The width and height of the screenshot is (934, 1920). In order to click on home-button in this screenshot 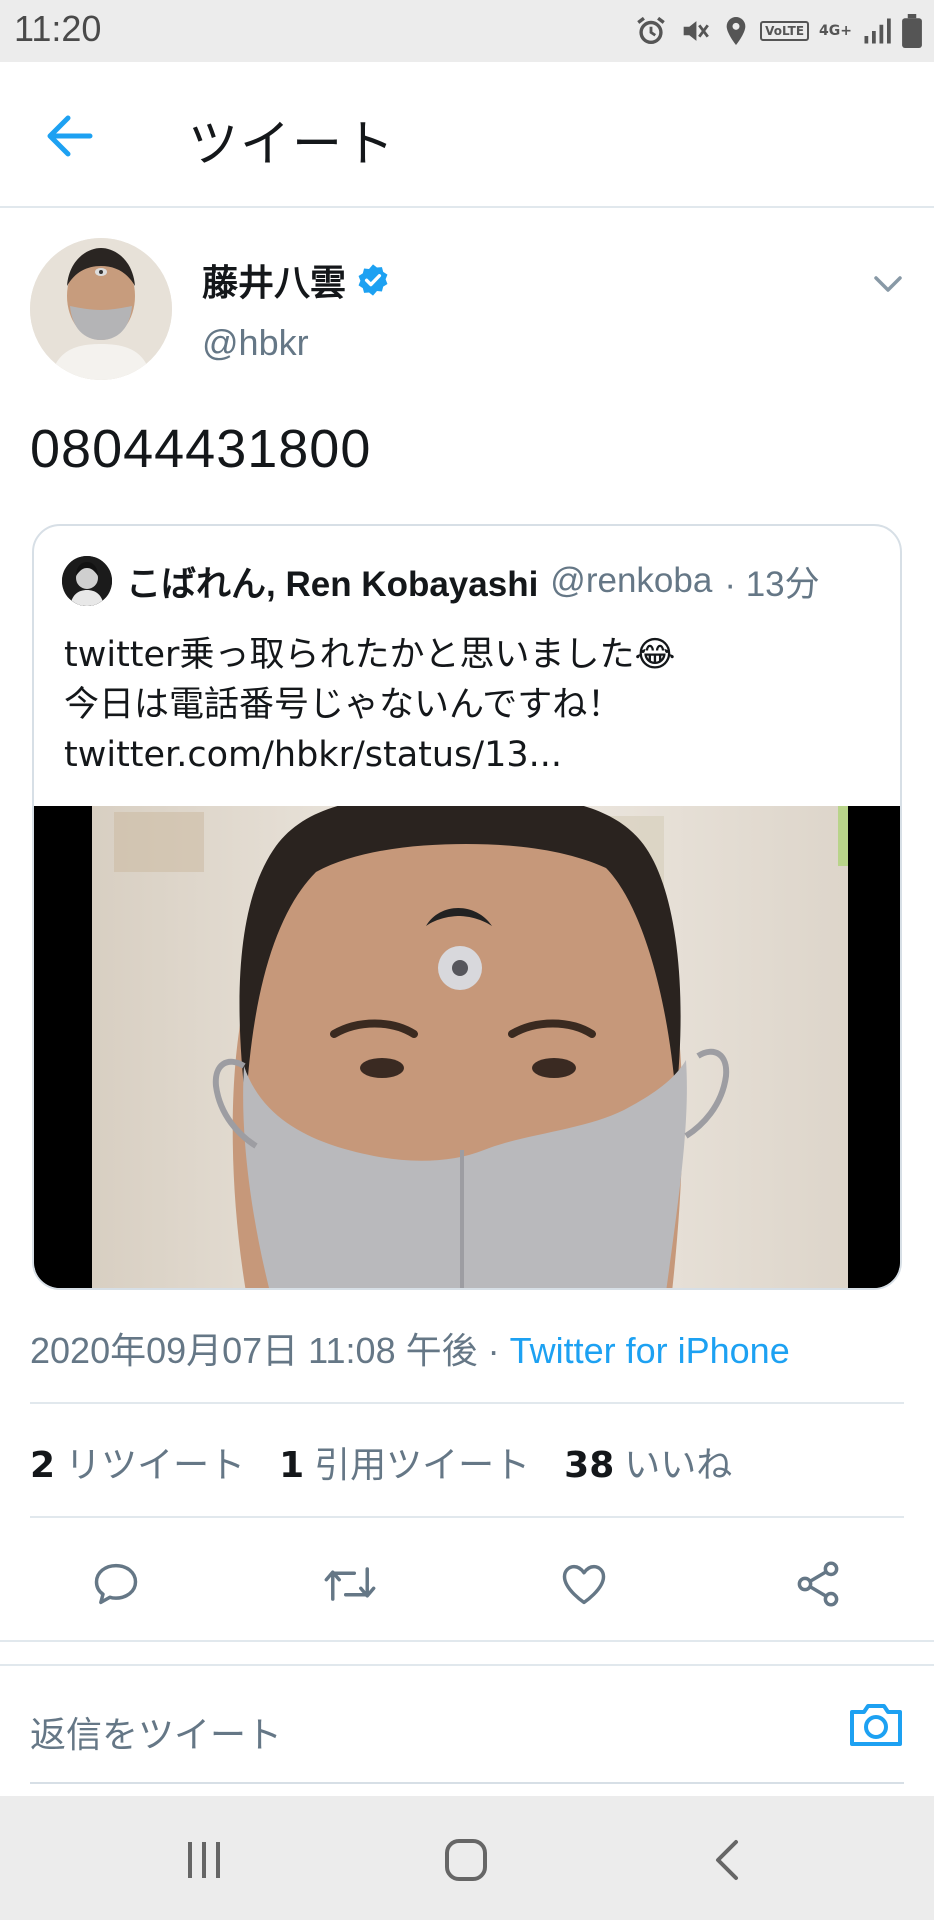, I will do `click(466, 1860)`.